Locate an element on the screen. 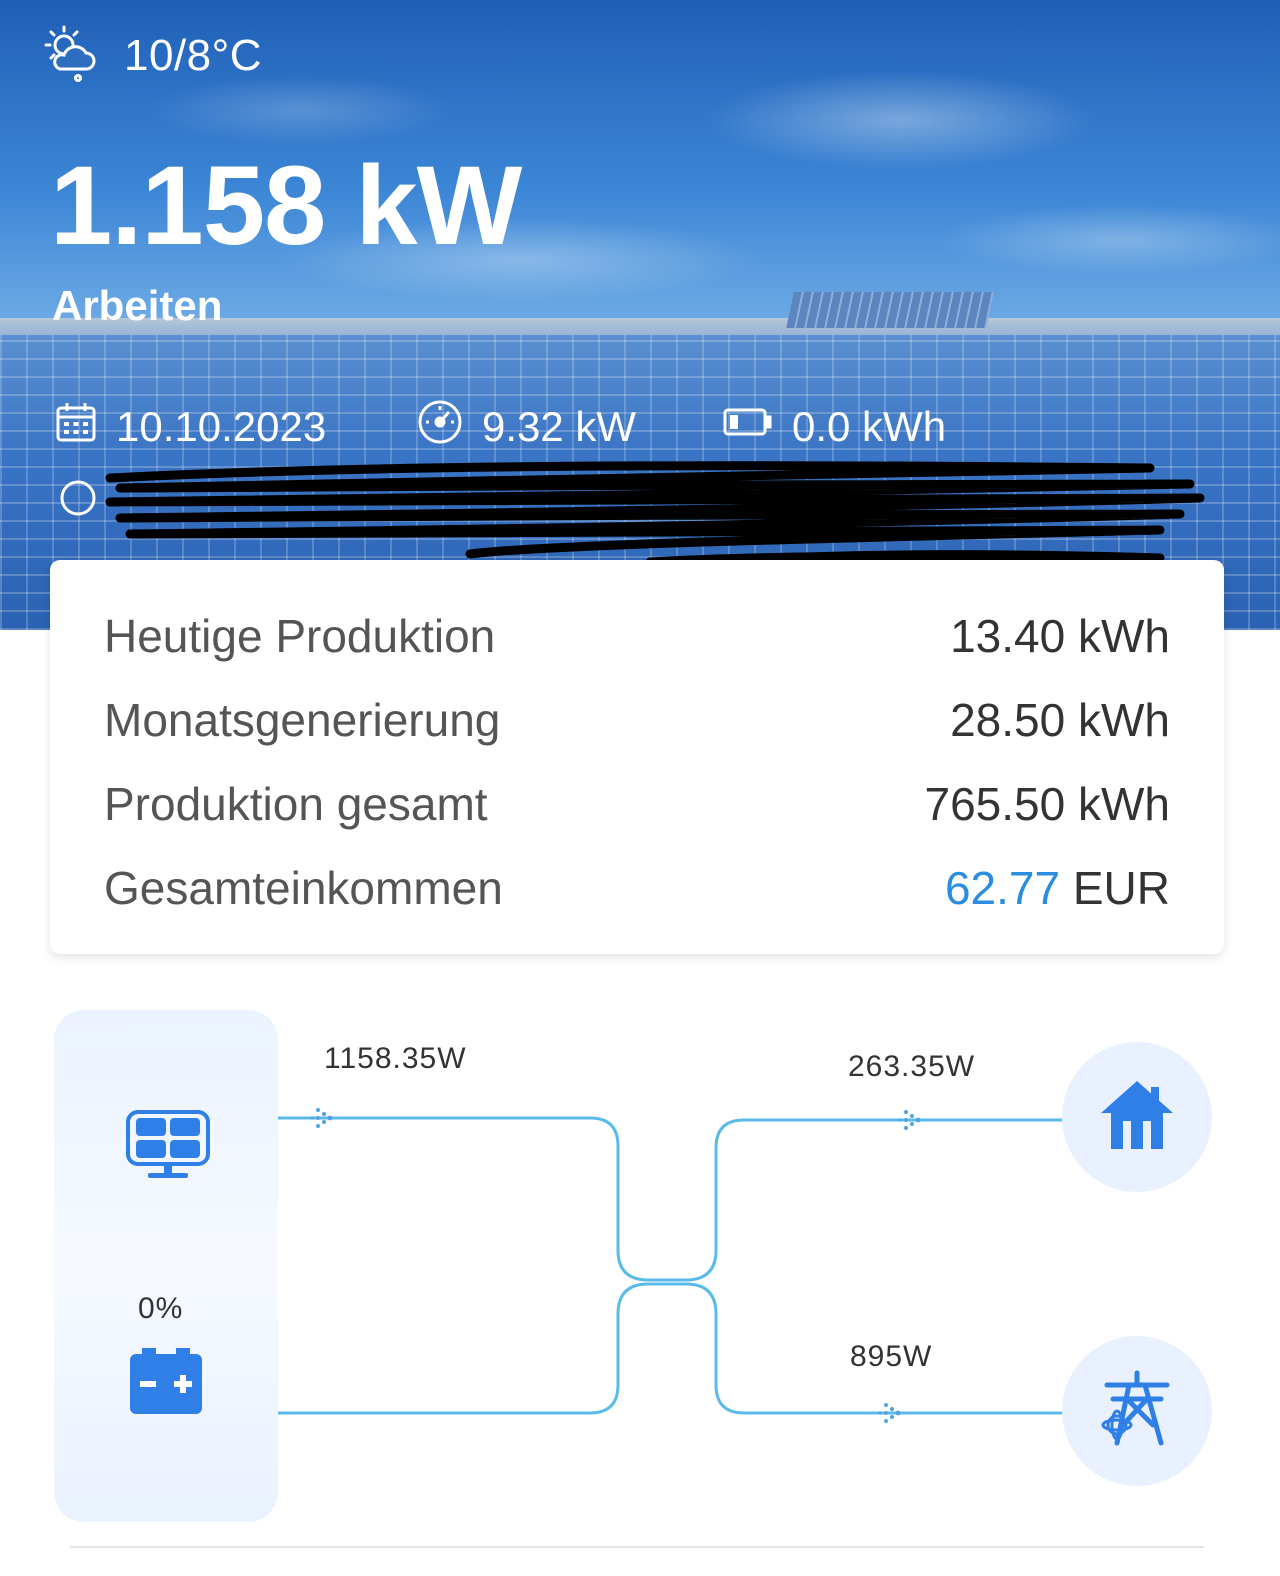 The width and height of the screenshot is (1280, 1576). house-icon is located at coordinates (1137, 1117).